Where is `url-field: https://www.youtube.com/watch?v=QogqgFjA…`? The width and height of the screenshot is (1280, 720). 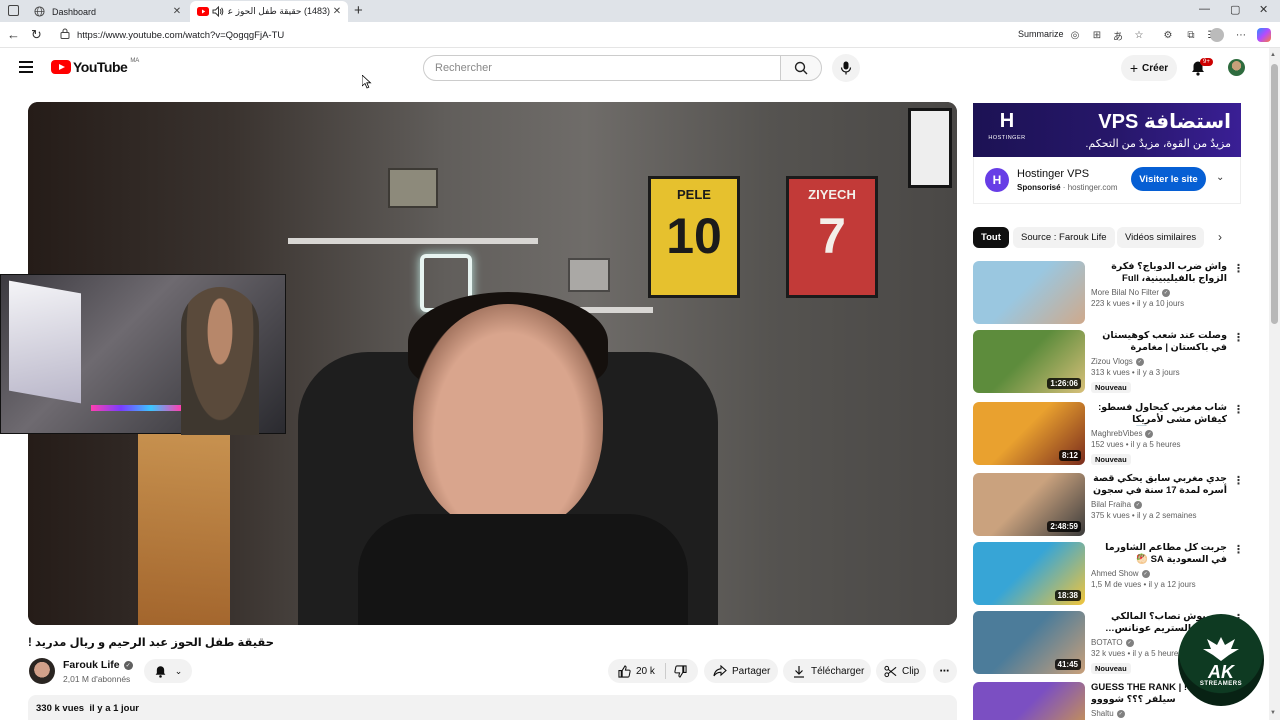 url-field: https://www.youtube.com/watch?v=QogqgFjA… is located at coordinates (530, 35).